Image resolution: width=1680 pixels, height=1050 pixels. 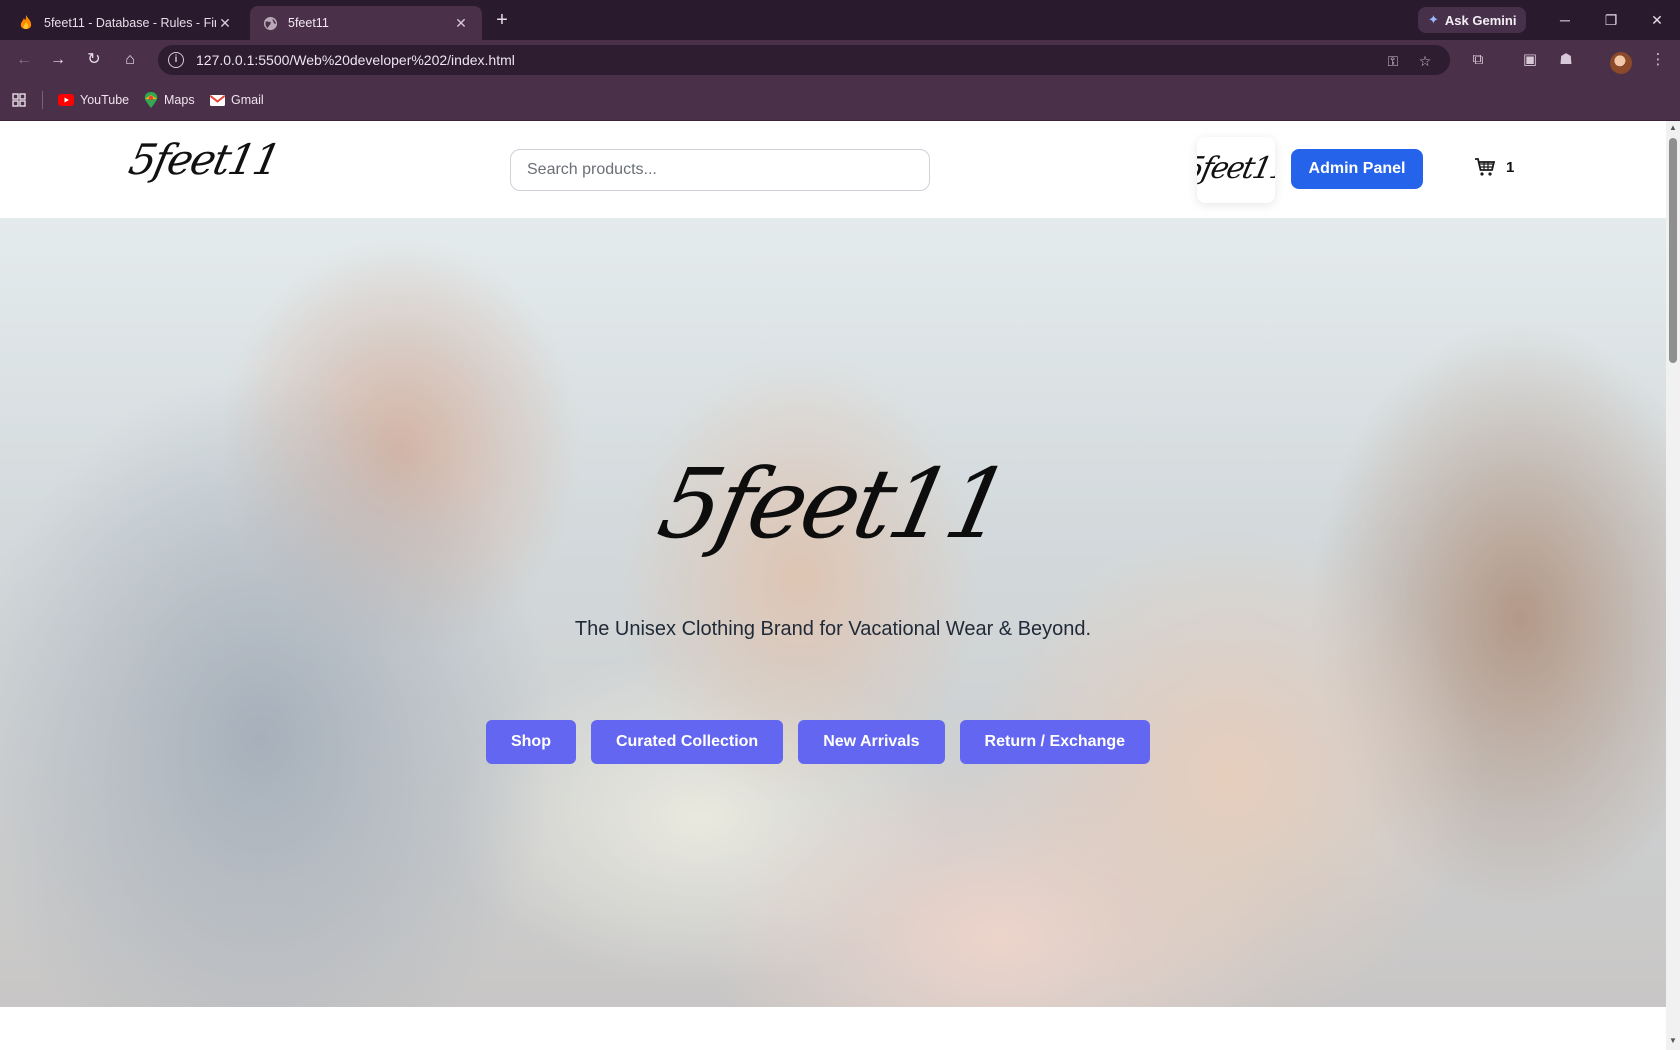 I want to click on bookmark-star-icon: ☆, so click(x=1425, y=61).